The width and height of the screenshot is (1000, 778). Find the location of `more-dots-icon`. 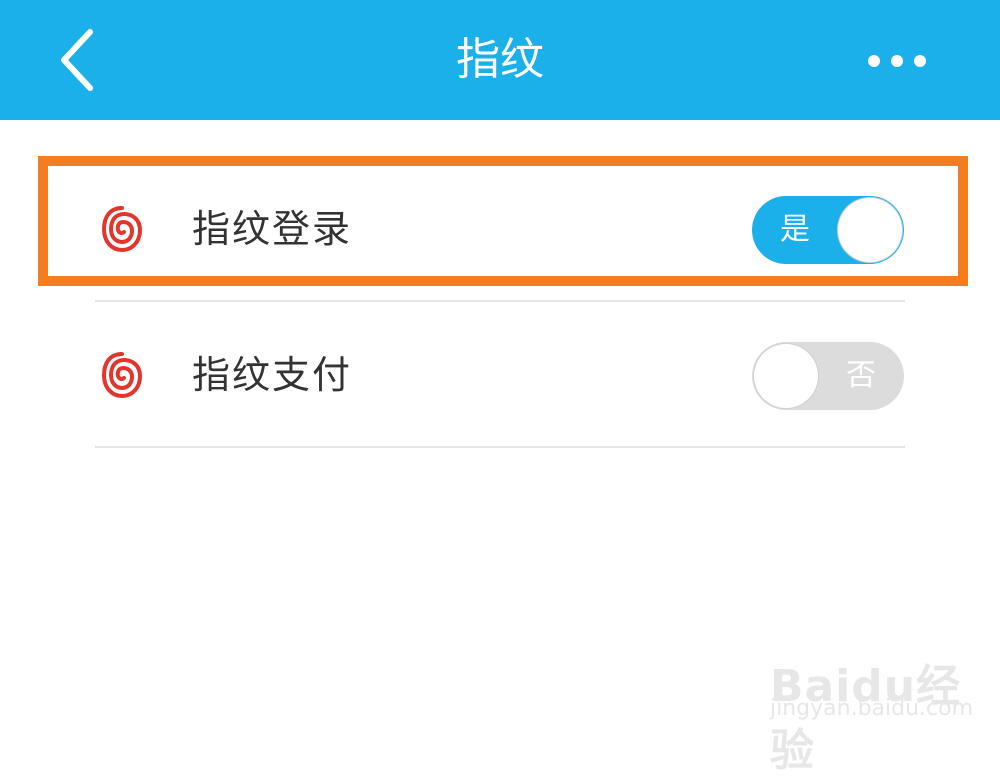

more-dots-icon is located at coordinates (897, 61).